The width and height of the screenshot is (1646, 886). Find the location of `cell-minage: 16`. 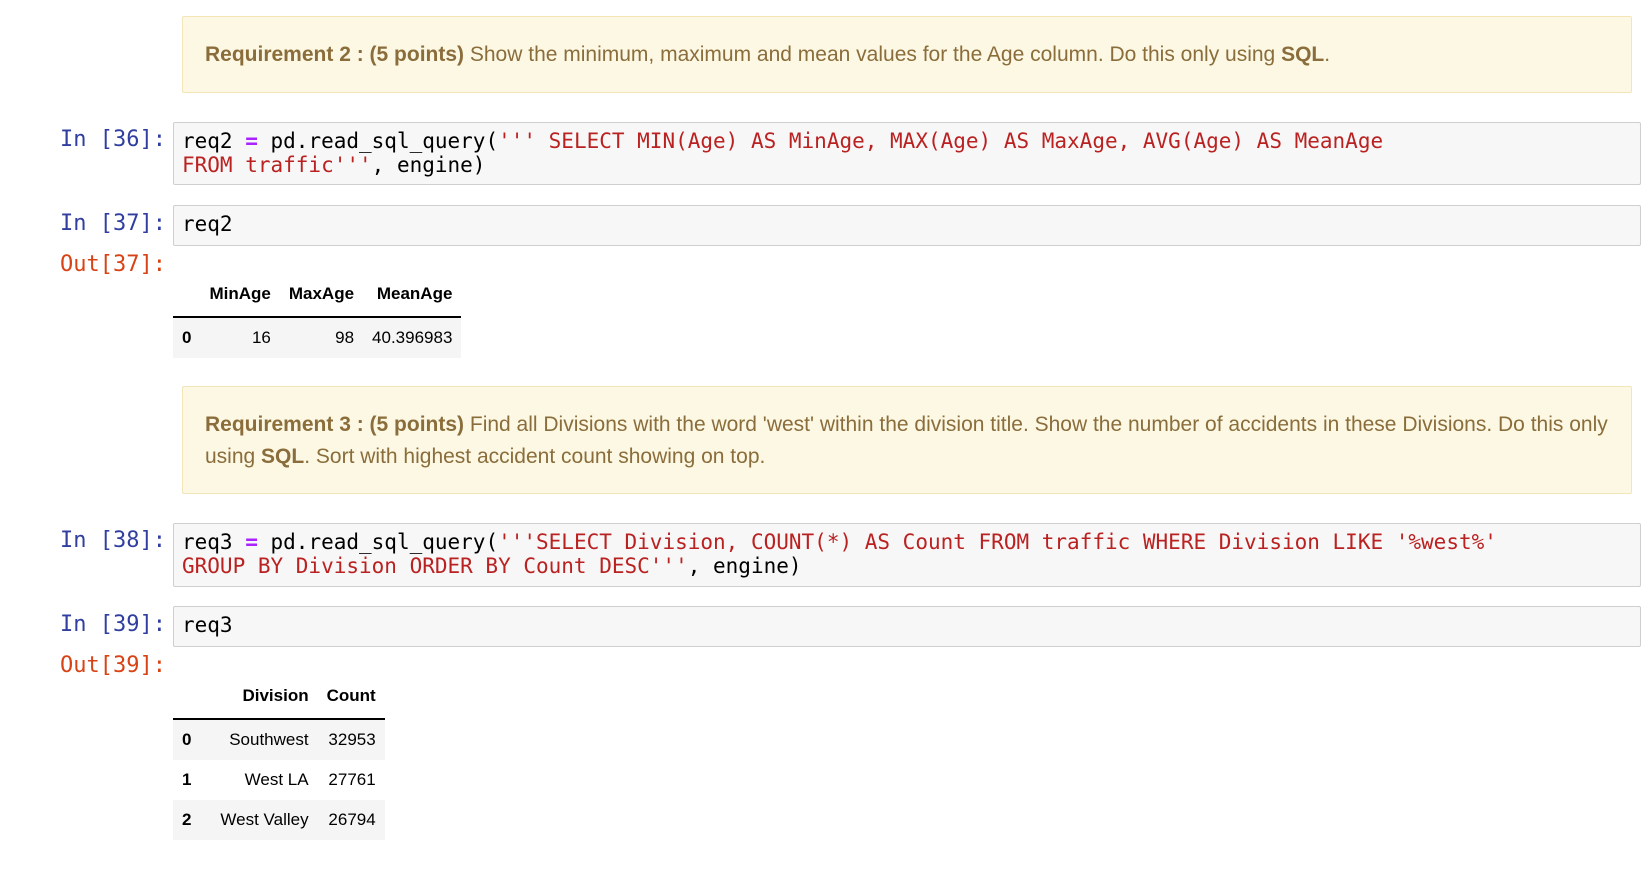

cell-minage: 16 is located at coordinates (261, 337).